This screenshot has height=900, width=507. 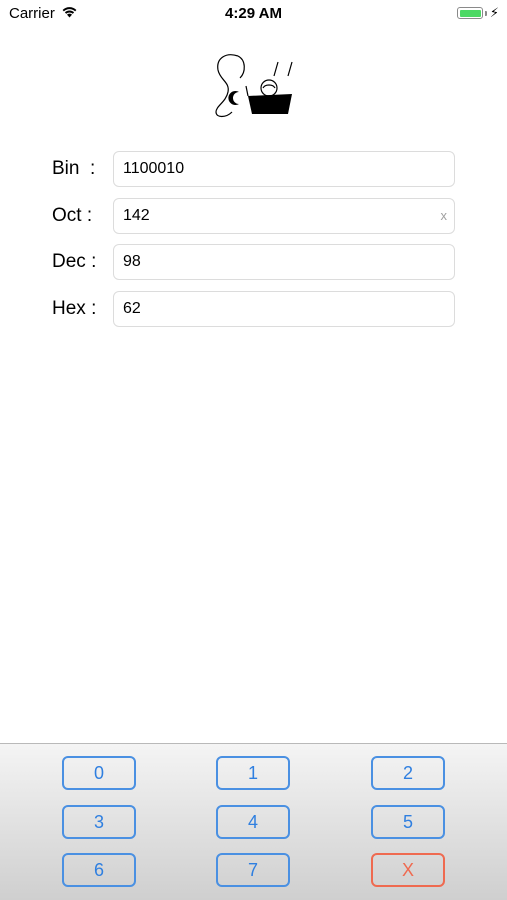 I want to click on dec-input: 98, so click(x=284, y=262).